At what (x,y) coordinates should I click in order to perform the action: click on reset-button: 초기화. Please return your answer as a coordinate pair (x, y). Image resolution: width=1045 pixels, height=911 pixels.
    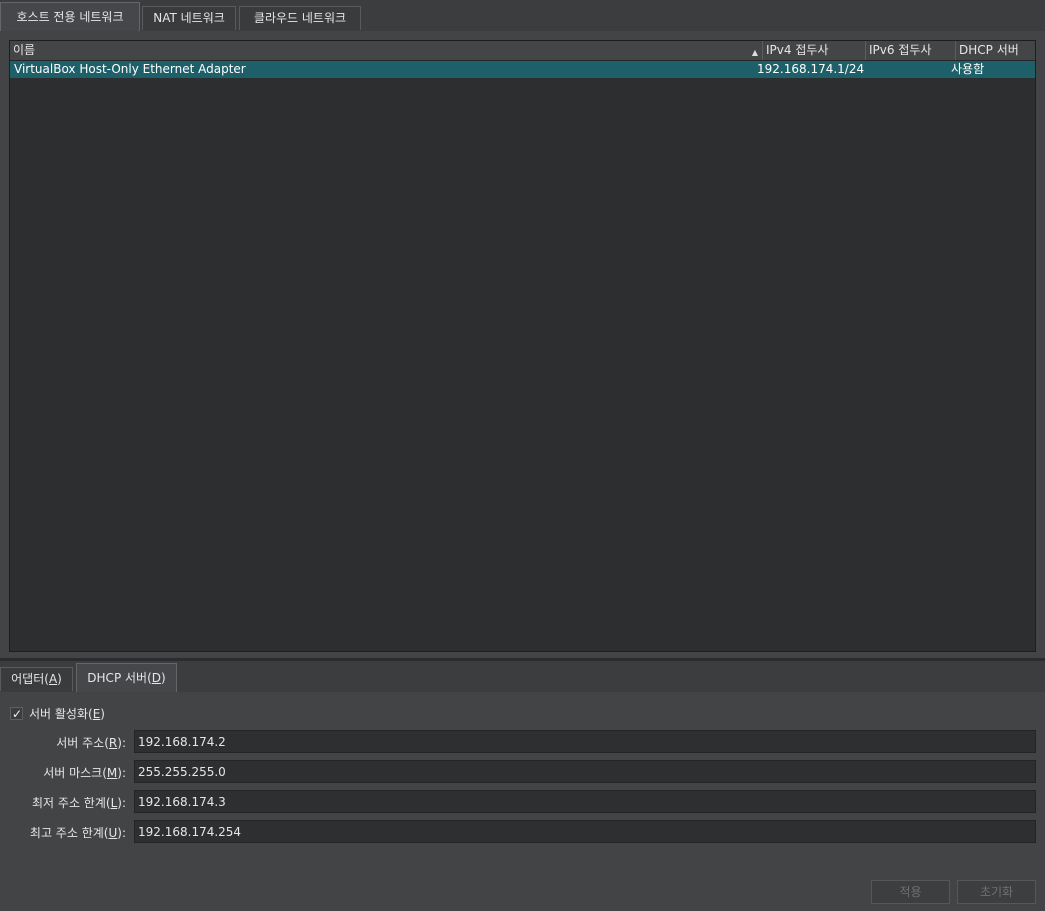
    Looking at the image, I should click on (996, 892).